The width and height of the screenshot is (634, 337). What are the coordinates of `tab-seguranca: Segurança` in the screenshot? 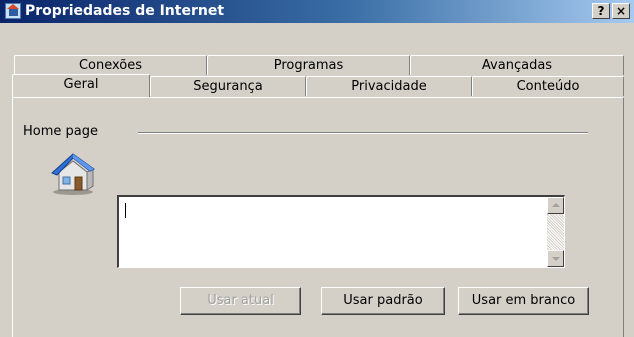 It's located at (228, 86).